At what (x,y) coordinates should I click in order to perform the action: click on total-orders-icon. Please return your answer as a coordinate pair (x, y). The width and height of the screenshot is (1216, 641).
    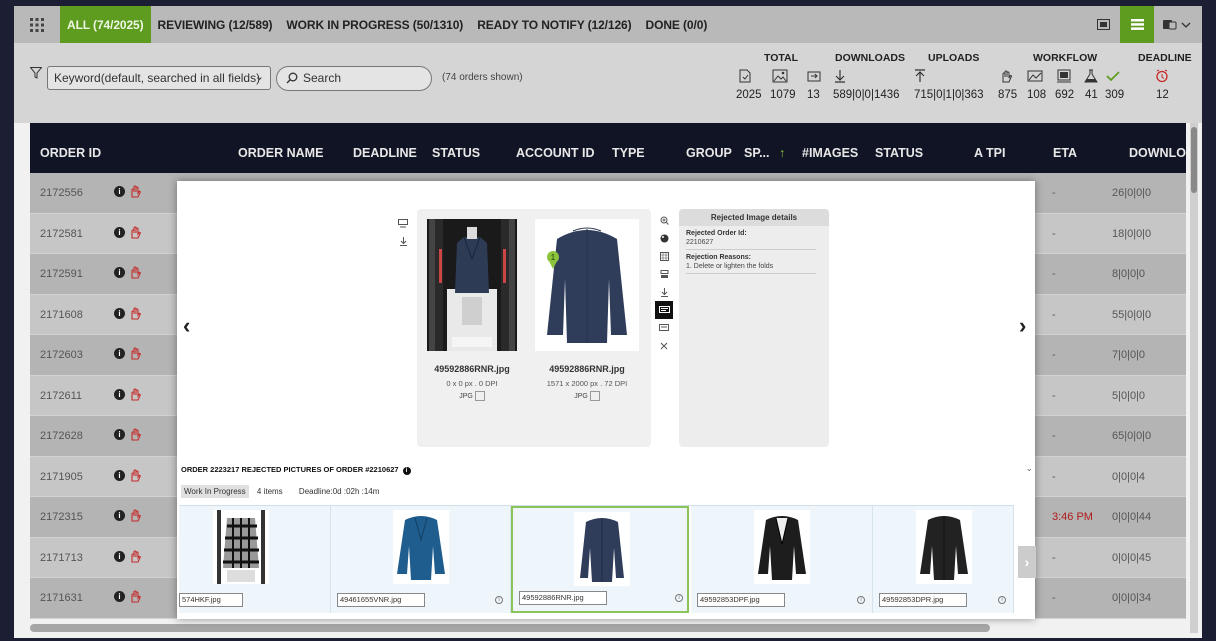
    Looking at the image, I should click on (745, 76).